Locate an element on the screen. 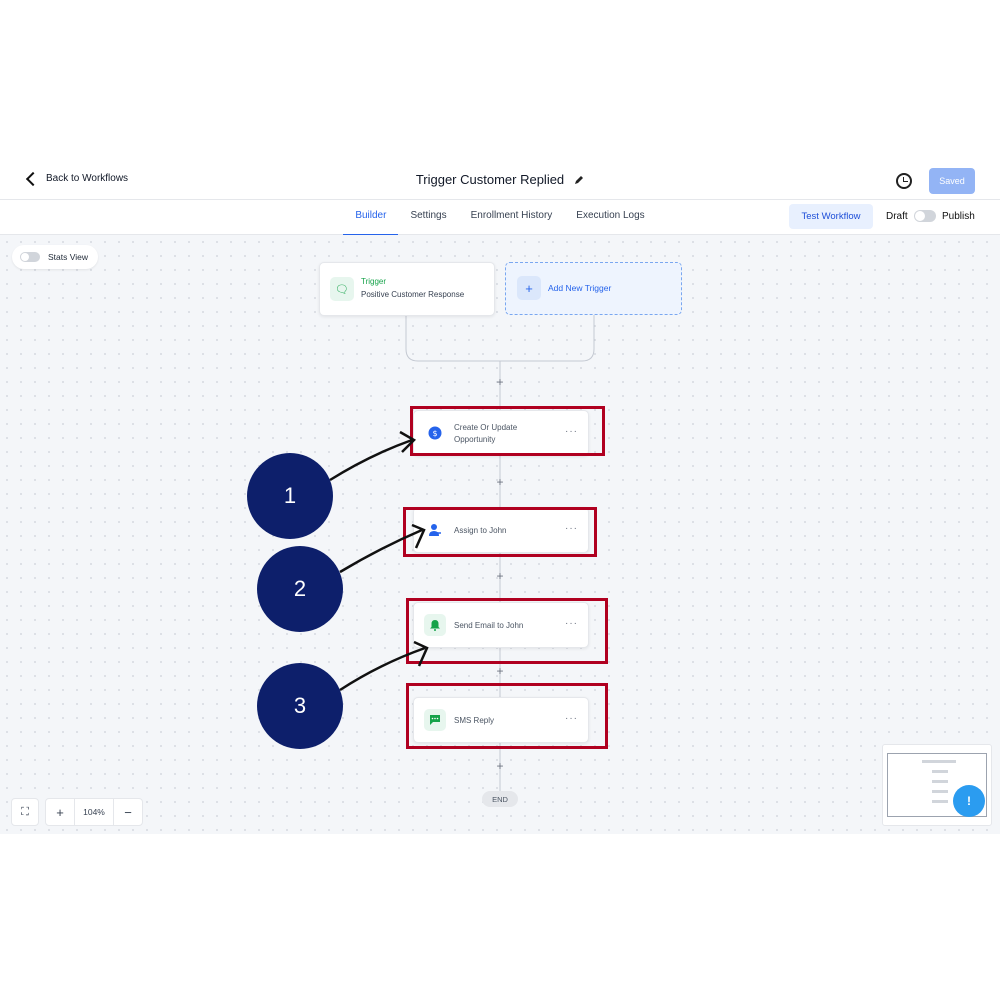  dollar-icon: $ is located at coordinates (435, 433).